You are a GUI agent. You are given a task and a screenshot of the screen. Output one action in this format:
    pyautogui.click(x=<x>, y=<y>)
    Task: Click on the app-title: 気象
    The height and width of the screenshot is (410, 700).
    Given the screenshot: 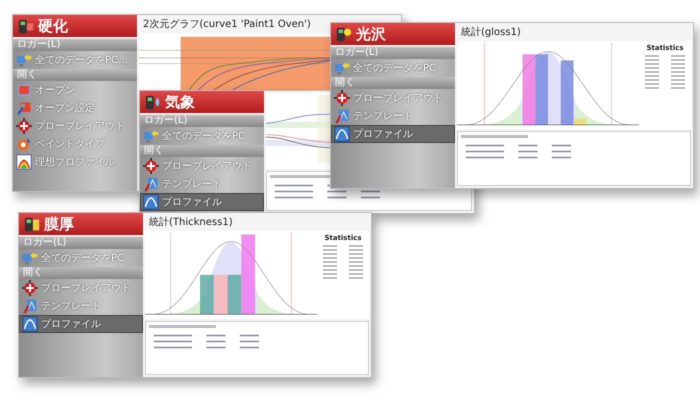 What is the action you would take?
    pyautogui.click(x=180, y=102)
    